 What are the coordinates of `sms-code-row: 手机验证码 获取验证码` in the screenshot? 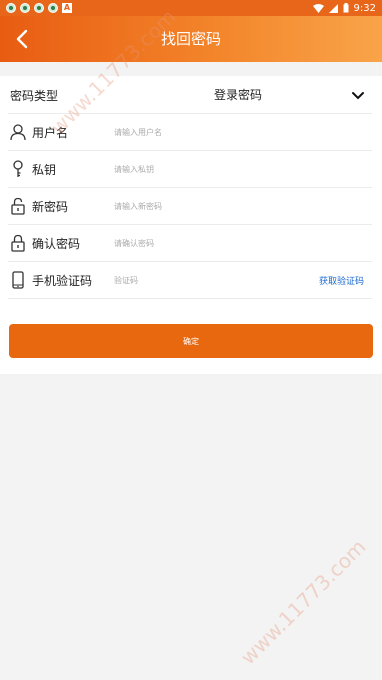 It's located at (190, 280).